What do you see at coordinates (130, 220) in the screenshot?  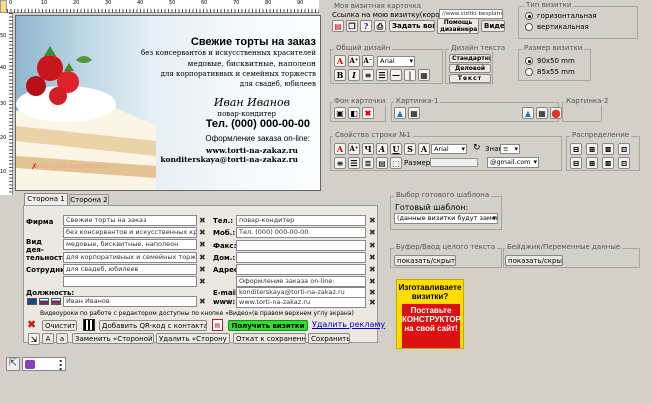 I see `firm-line-1-input: Свежие торты на заказ` at bounding box center [130, 220].